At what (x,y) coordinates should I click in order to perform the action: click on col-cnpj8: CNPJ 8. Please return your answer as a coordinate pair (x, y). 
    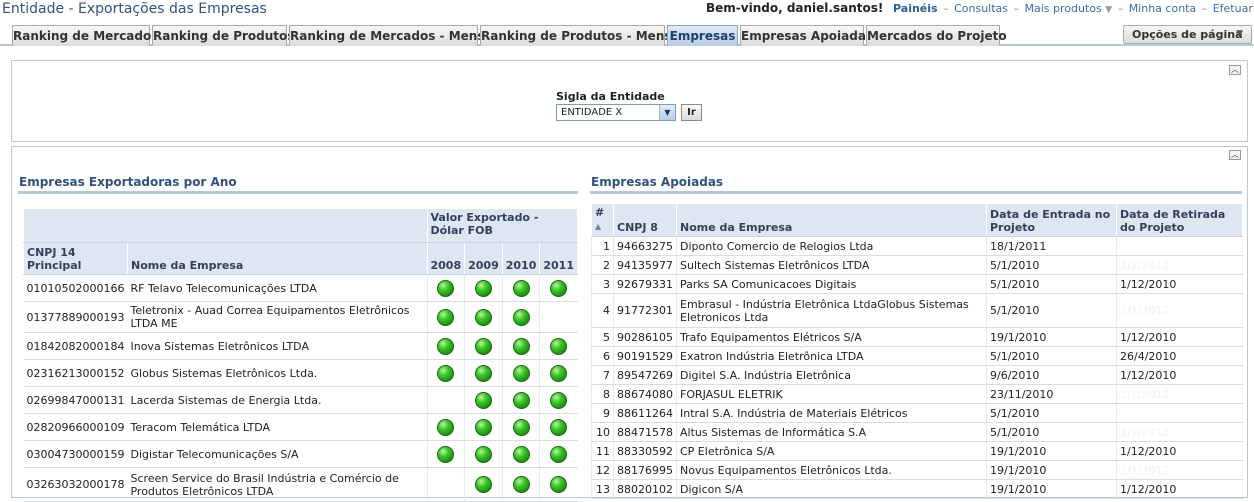
    Looking at the image, I should click on (645, 220).